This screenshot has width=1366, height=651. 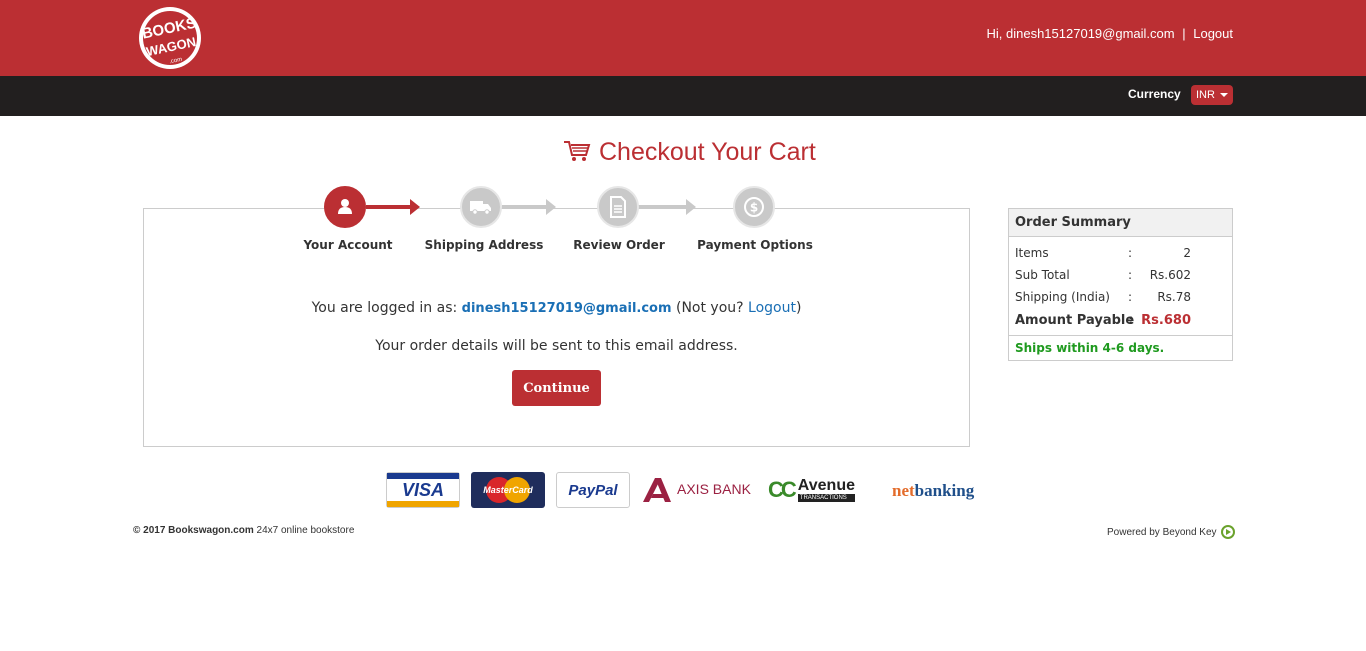 What do you see at coordinates (933, 490) in the screenshot?
I see `netbanking-logo: netbanking` at bounding box center [933, 490].